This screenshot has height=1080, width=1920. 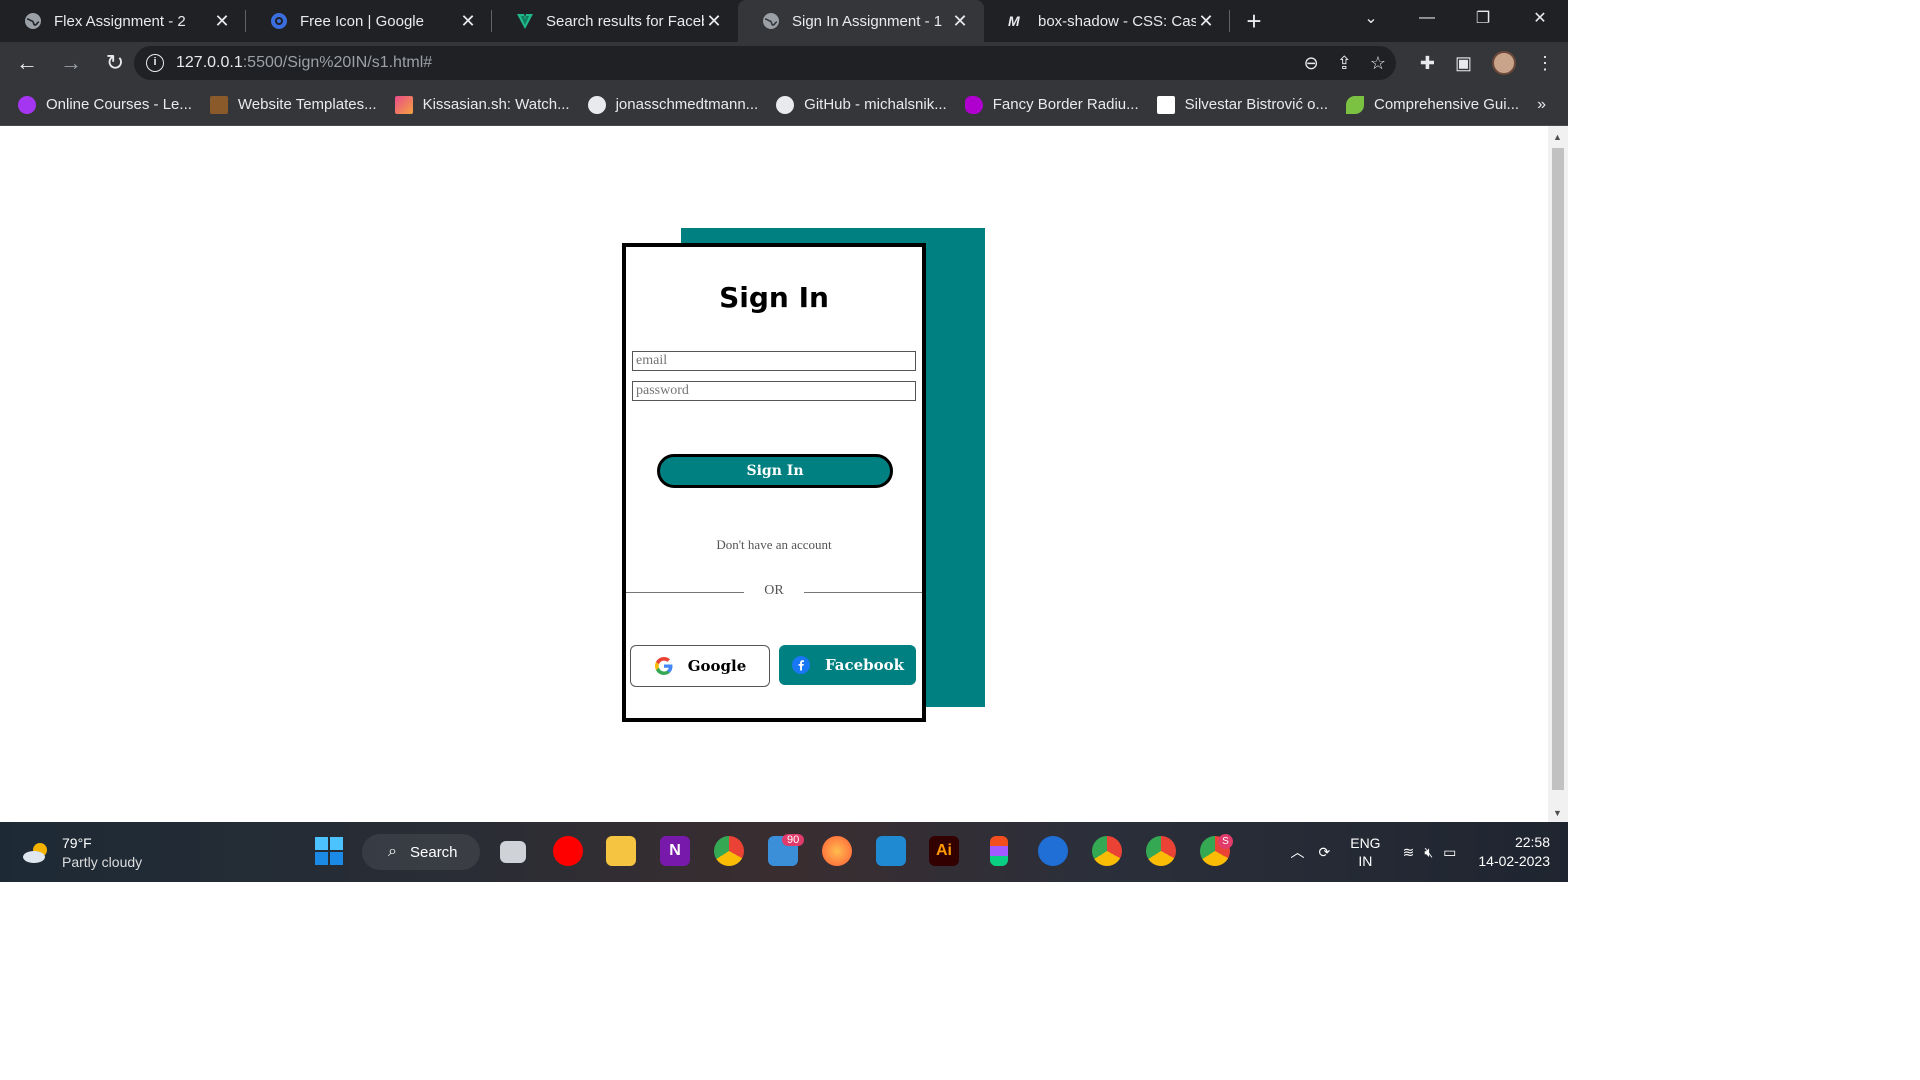 What do you see at coordinates (1365, 843) in the screenshot?
I see `lang-code: ENG` at bounding box center [1365, 843].